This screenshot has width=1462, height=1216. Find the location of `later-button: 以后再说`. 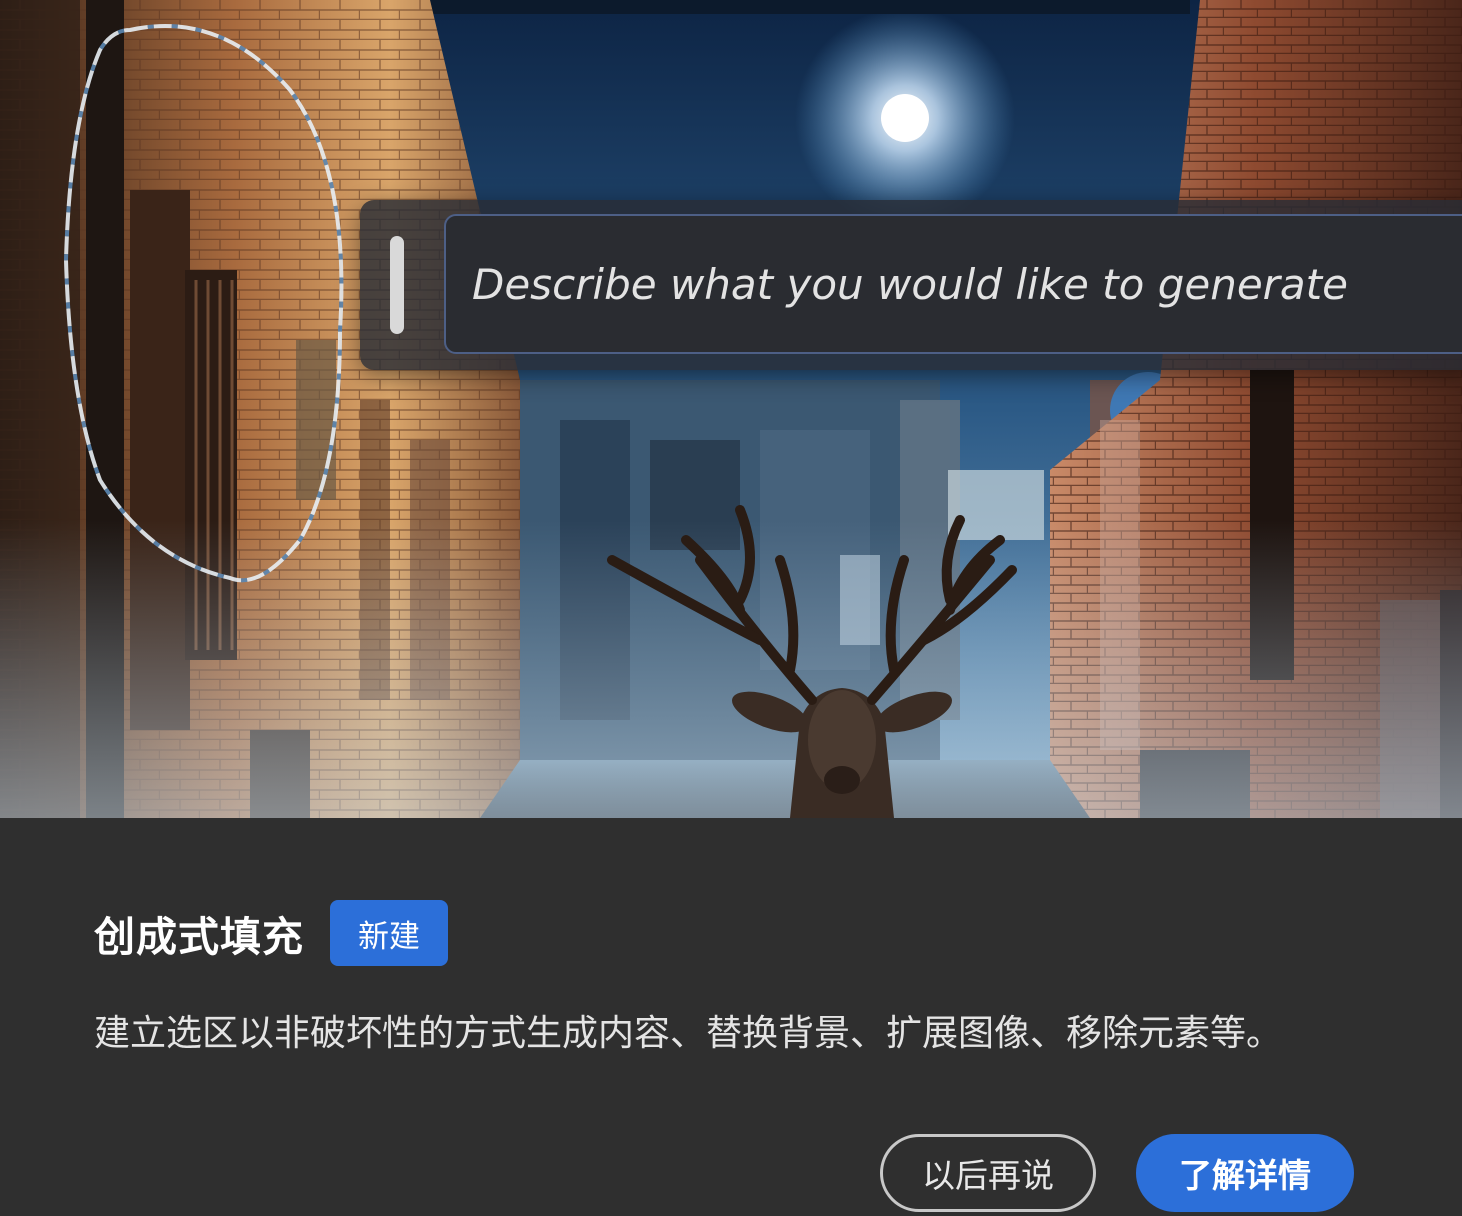

later-button: 以后再说 is located at coordinates (988, 1173).